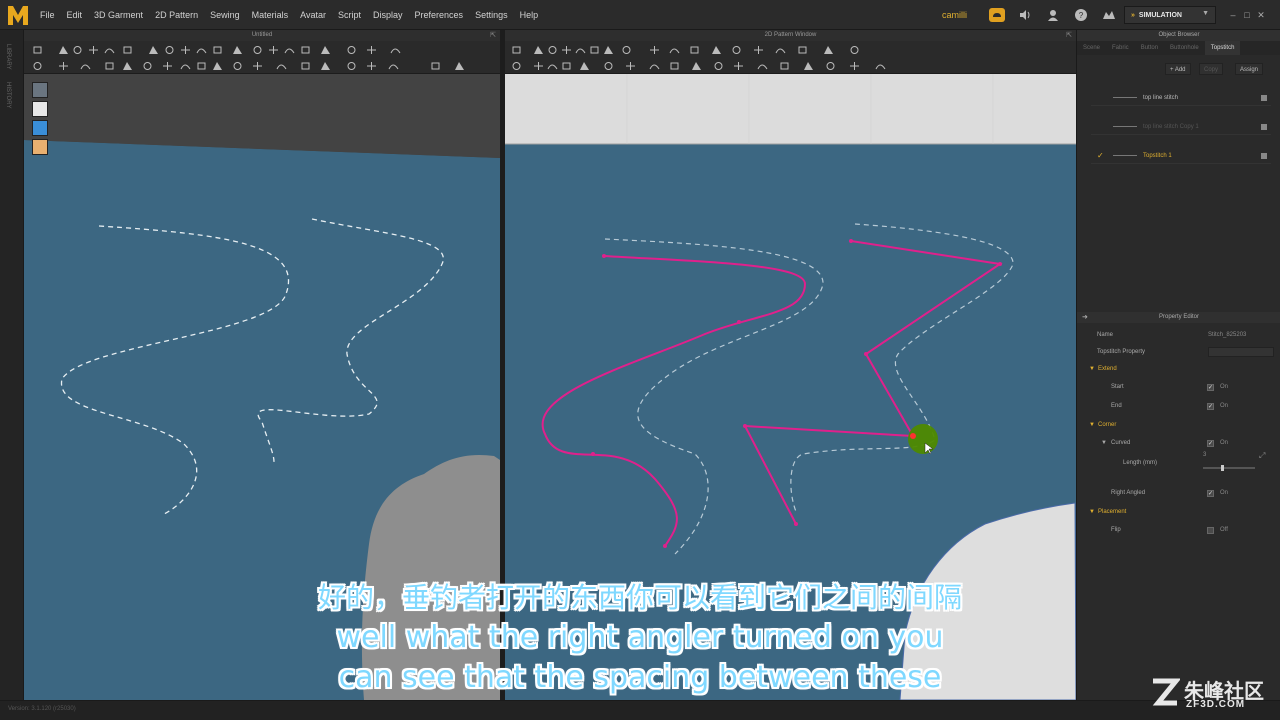 The height and width of the screenshot is (720, 1280). I want to click on start-checkbox, so click(1210, 388).